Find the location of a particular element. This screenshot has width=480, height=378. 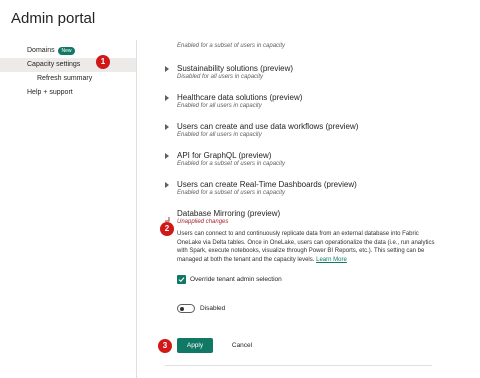

override-tenant-label: Override tenant admin selection is located at coordinates (236, 279).